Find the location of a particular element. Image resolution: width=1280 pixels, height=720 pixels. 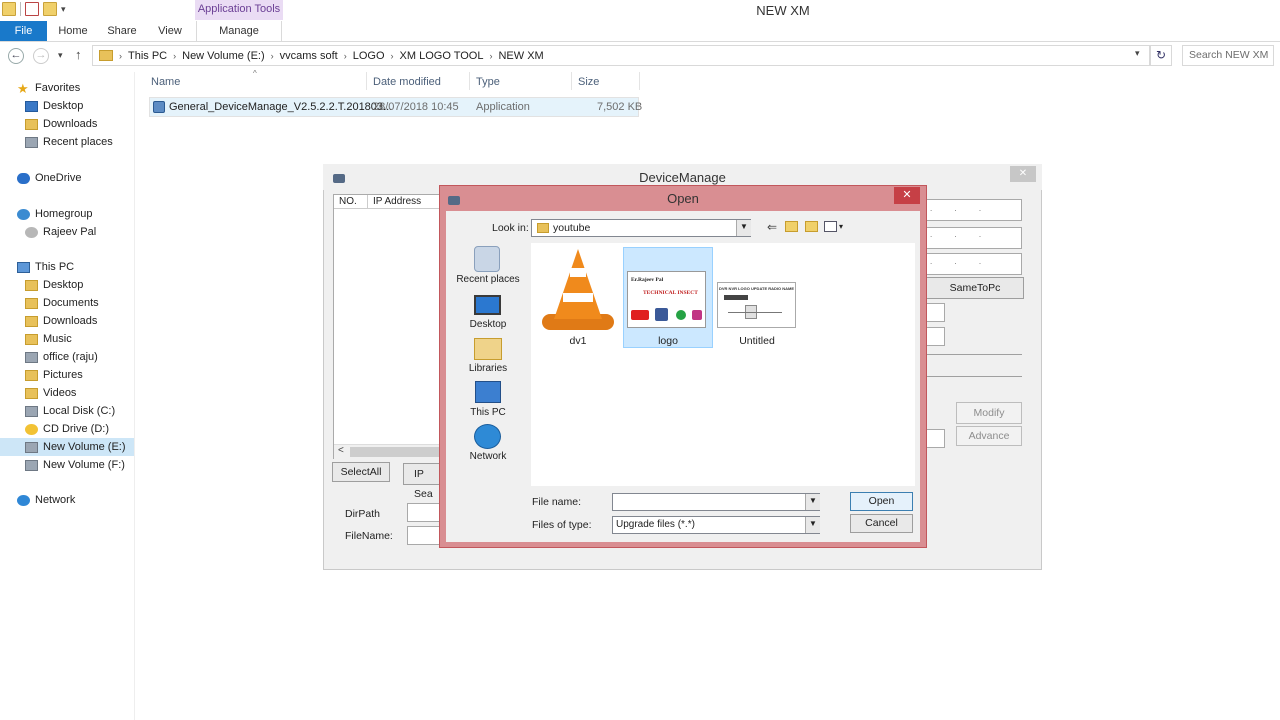

column-header-size: Size is located at coordinates (588, 82).